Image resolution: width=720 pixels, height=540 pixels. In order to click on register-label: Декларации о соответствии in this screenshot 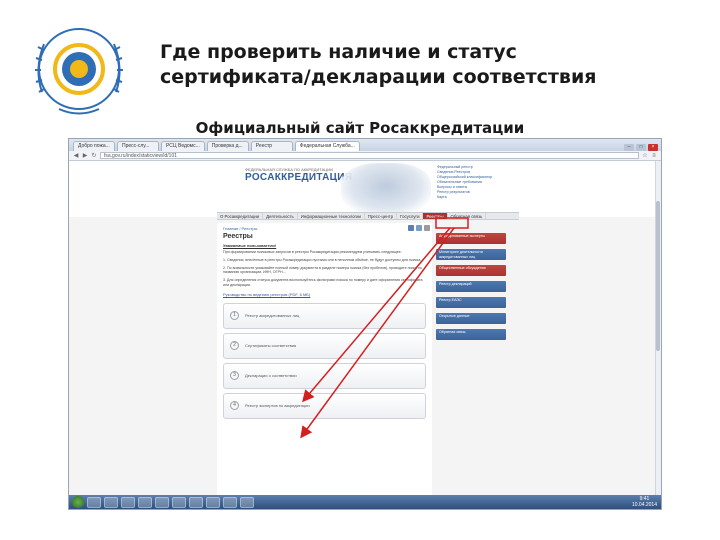, I will do `click(271, 376)`.